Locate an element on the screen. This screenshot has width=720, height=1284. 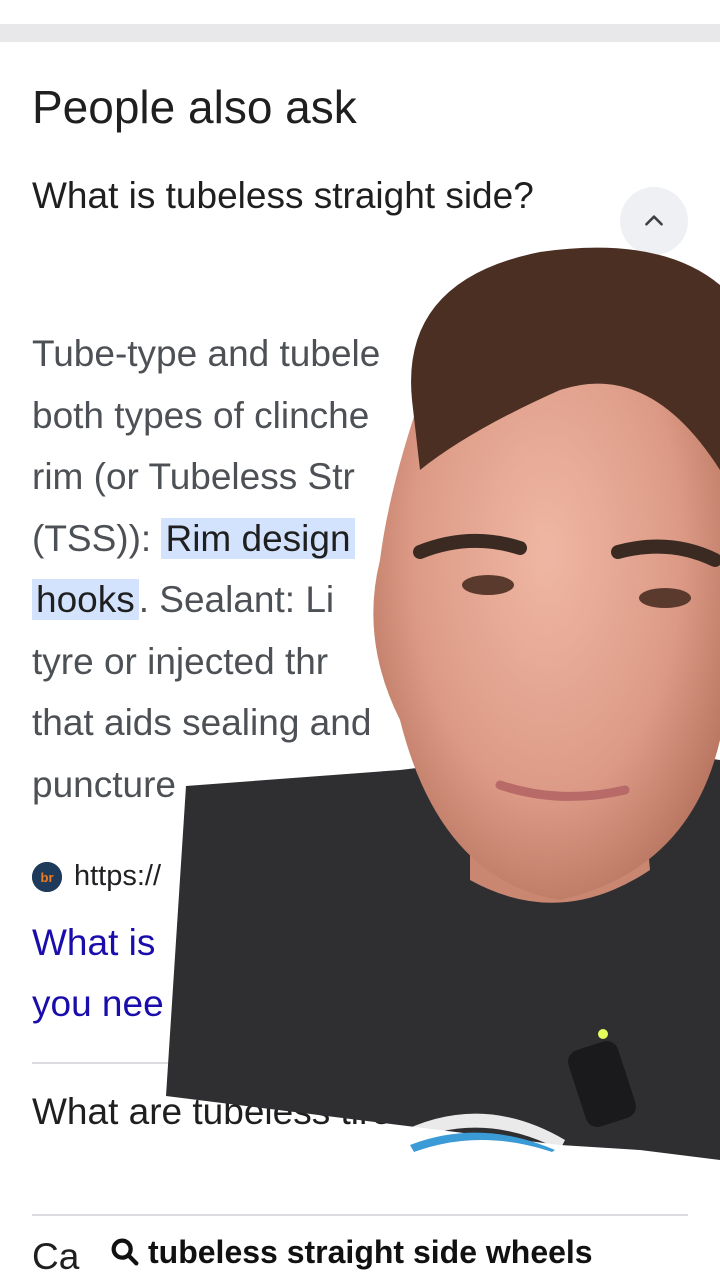
question-collapsed: What are tubeless tires? is located at coordinates (332, 1112).